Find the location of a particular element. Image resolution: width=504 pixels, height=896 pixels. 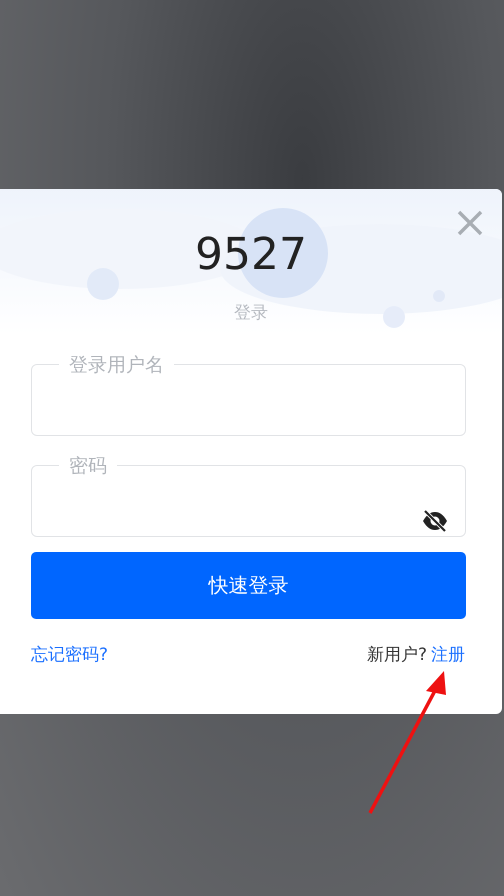

app-title: 9527 is located at coordinates (251, 255).